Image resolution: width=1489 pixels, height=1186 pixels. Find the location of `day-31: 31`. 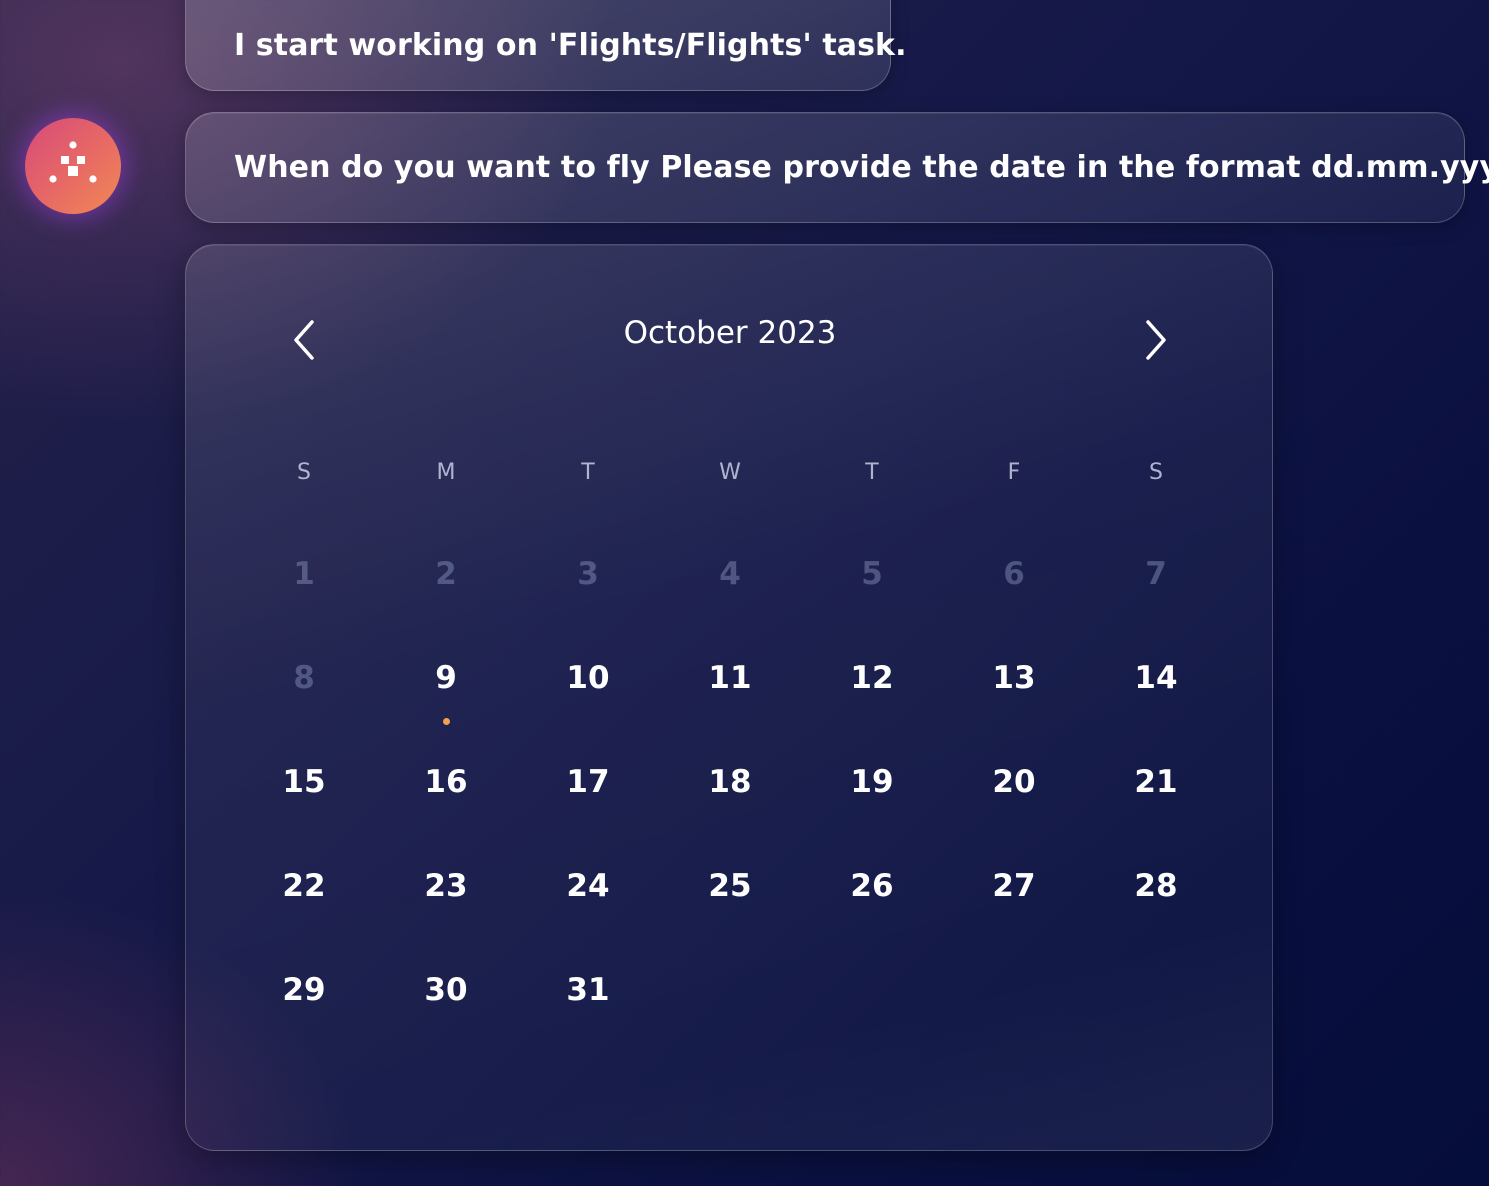

day-31: 31 is located at coordinates (588, 990).